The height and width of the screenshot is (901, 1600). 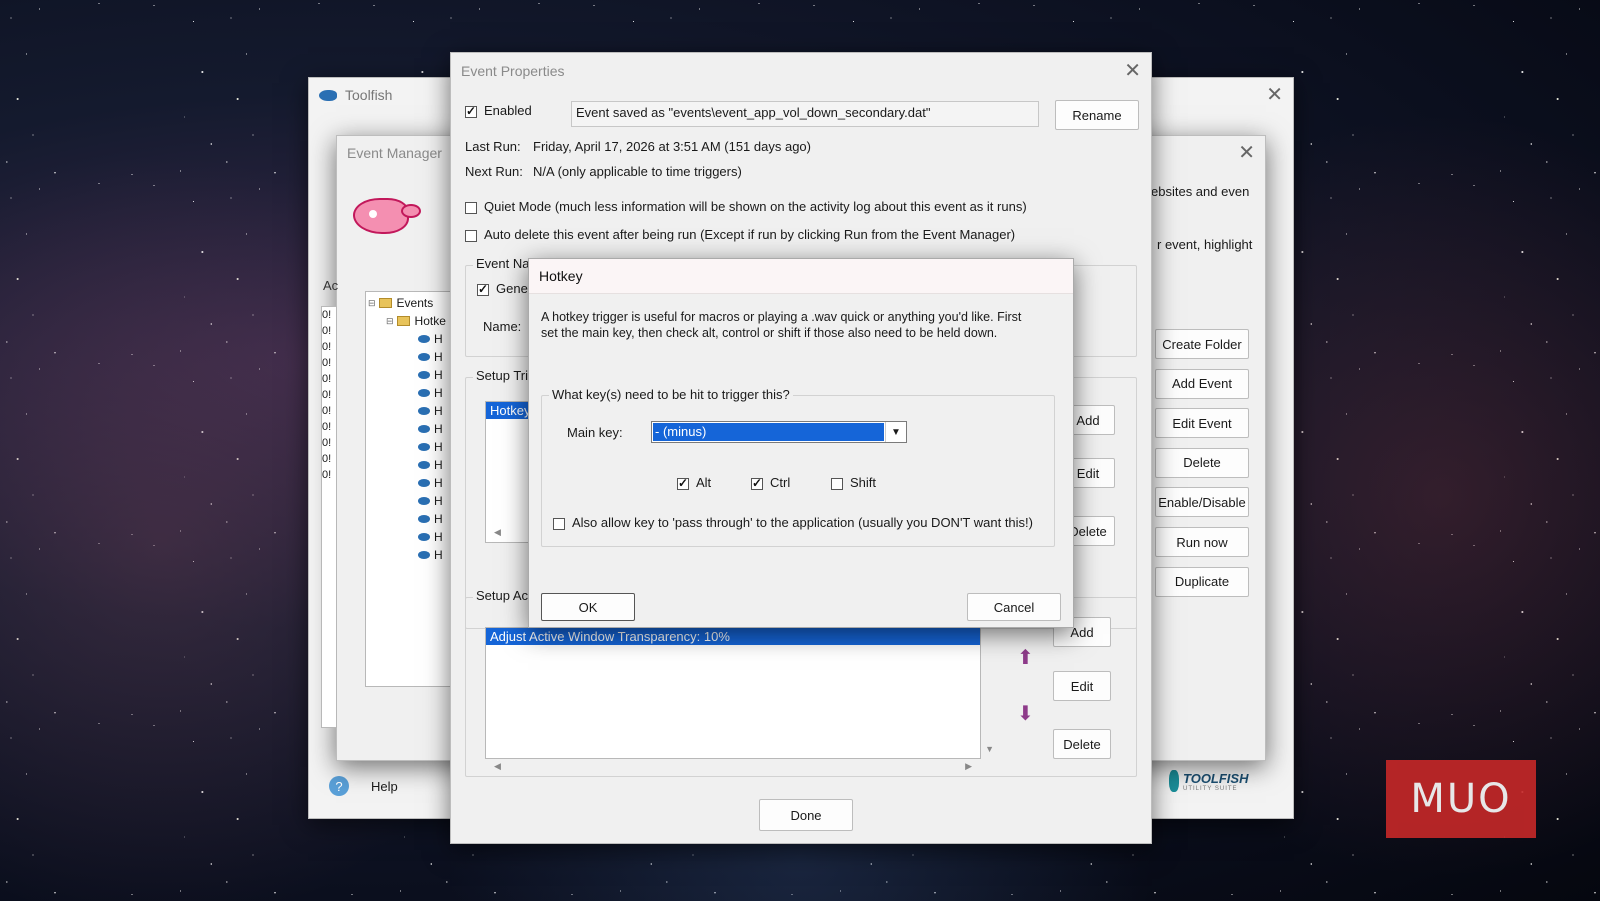 I want to click on edit-event-button: Edit Event, so click(x=1202, y=423).